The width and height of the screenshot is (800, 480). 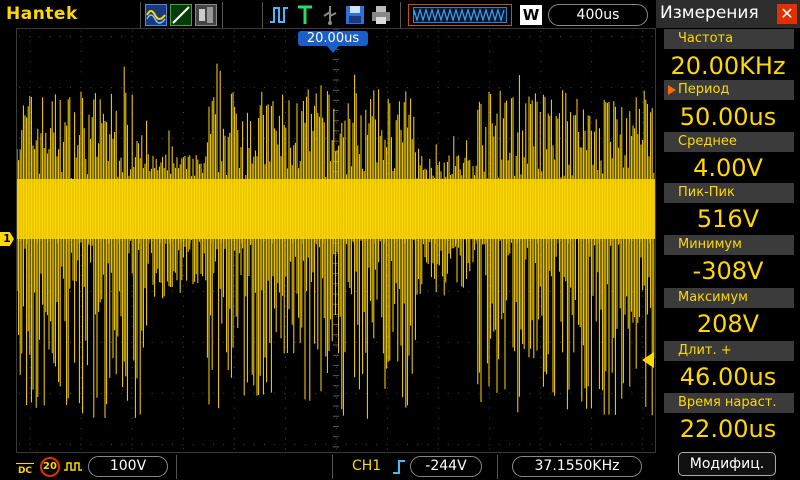 What do you see at coordinates (728, 168) in the screenshot?
I see `measure-value-mean: 4.00V` at bounding box center [728, 168].